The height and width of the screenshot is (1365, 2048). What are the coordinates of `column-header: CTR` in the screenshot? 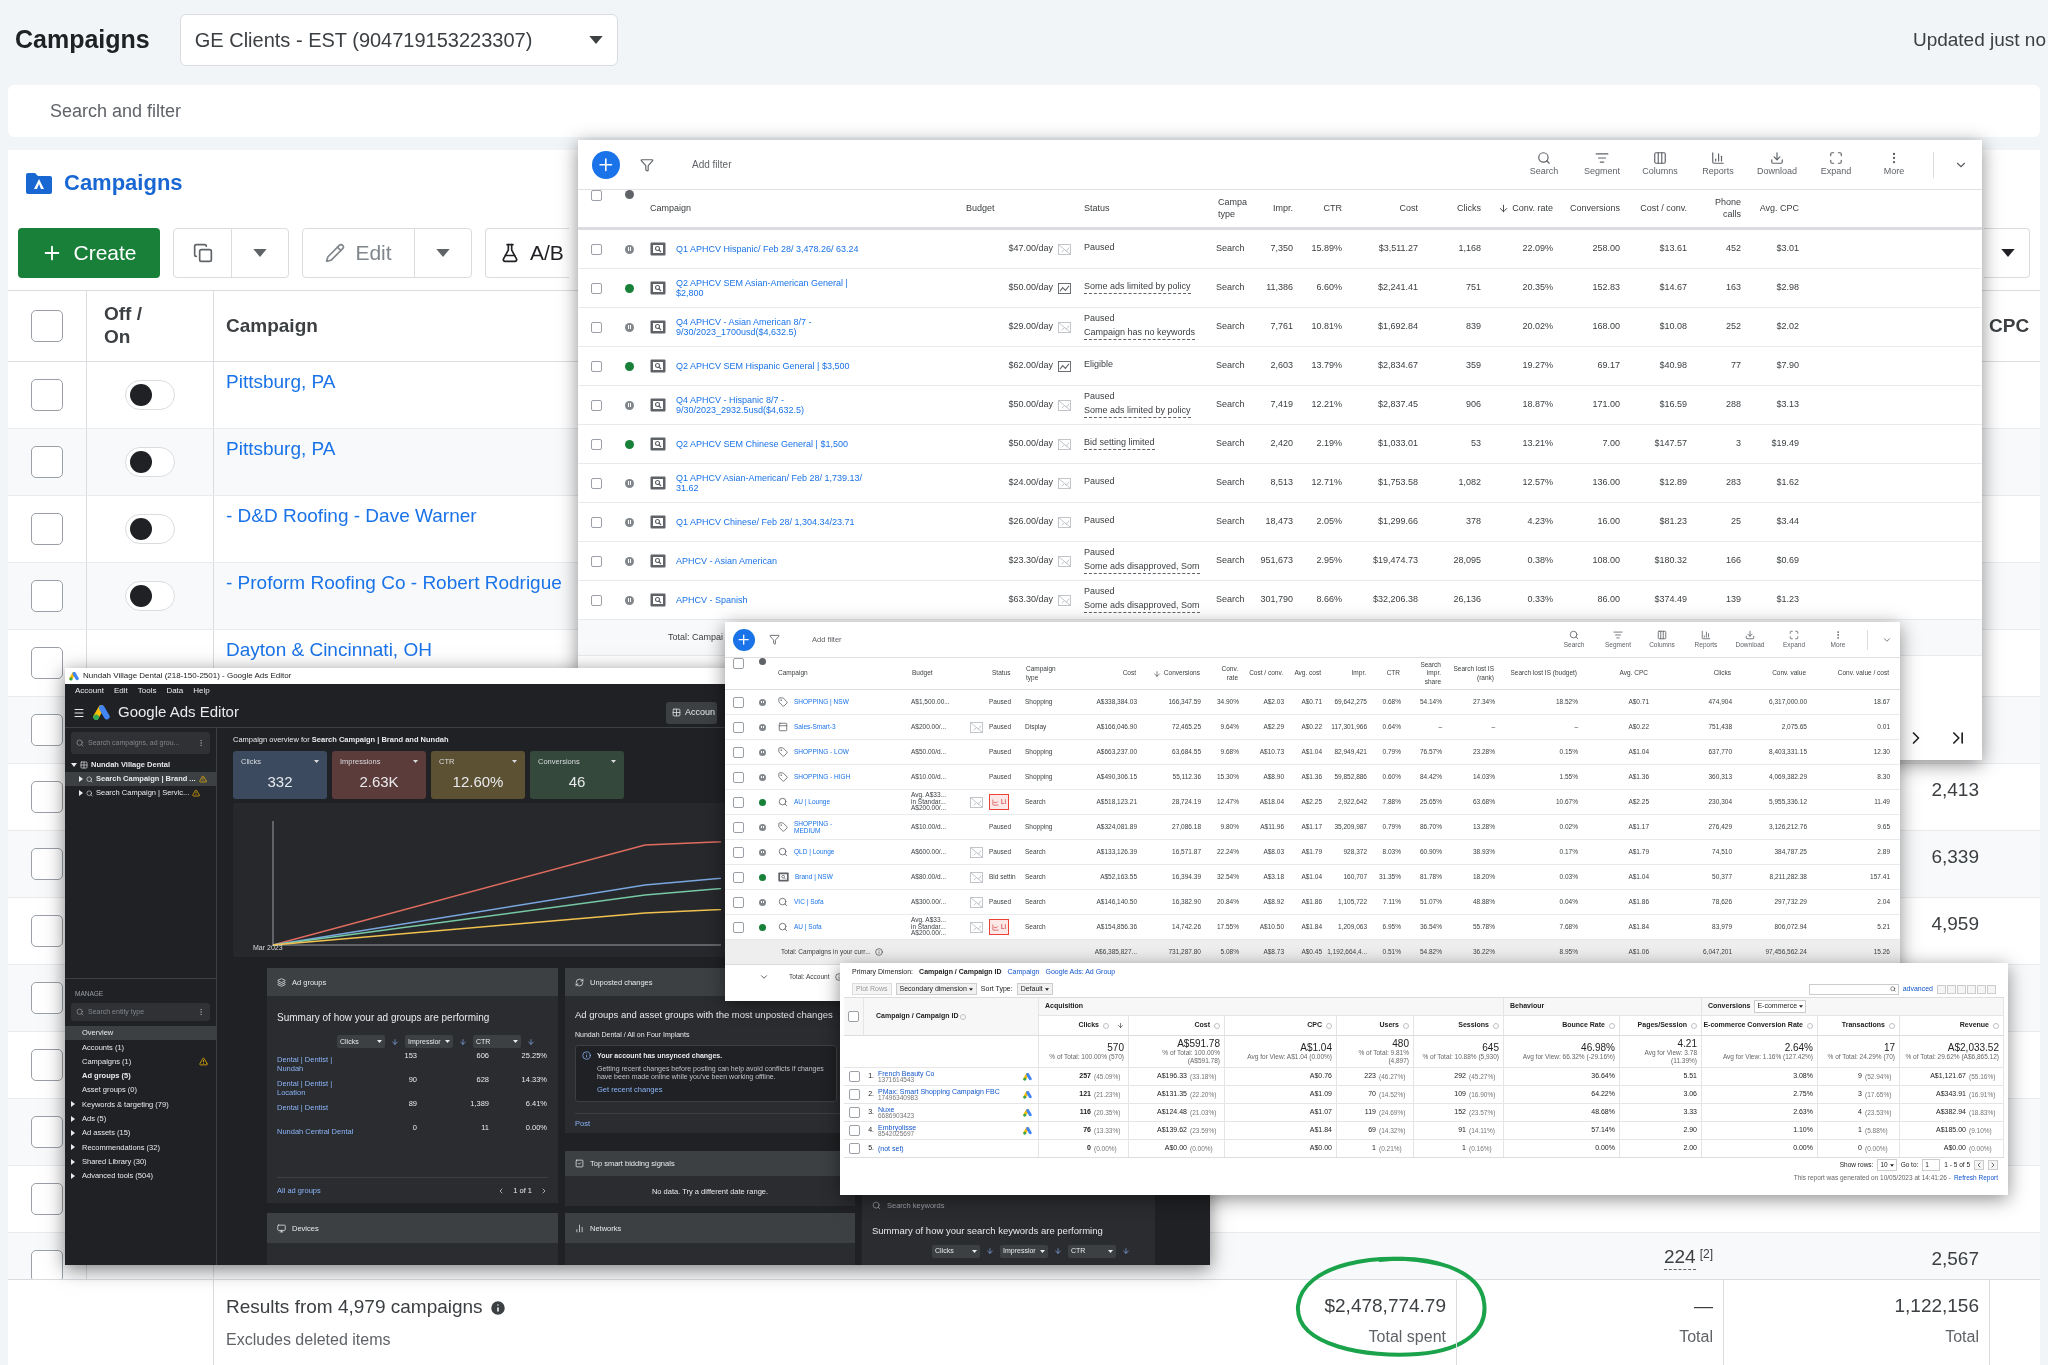 It's located at (1332, 208).